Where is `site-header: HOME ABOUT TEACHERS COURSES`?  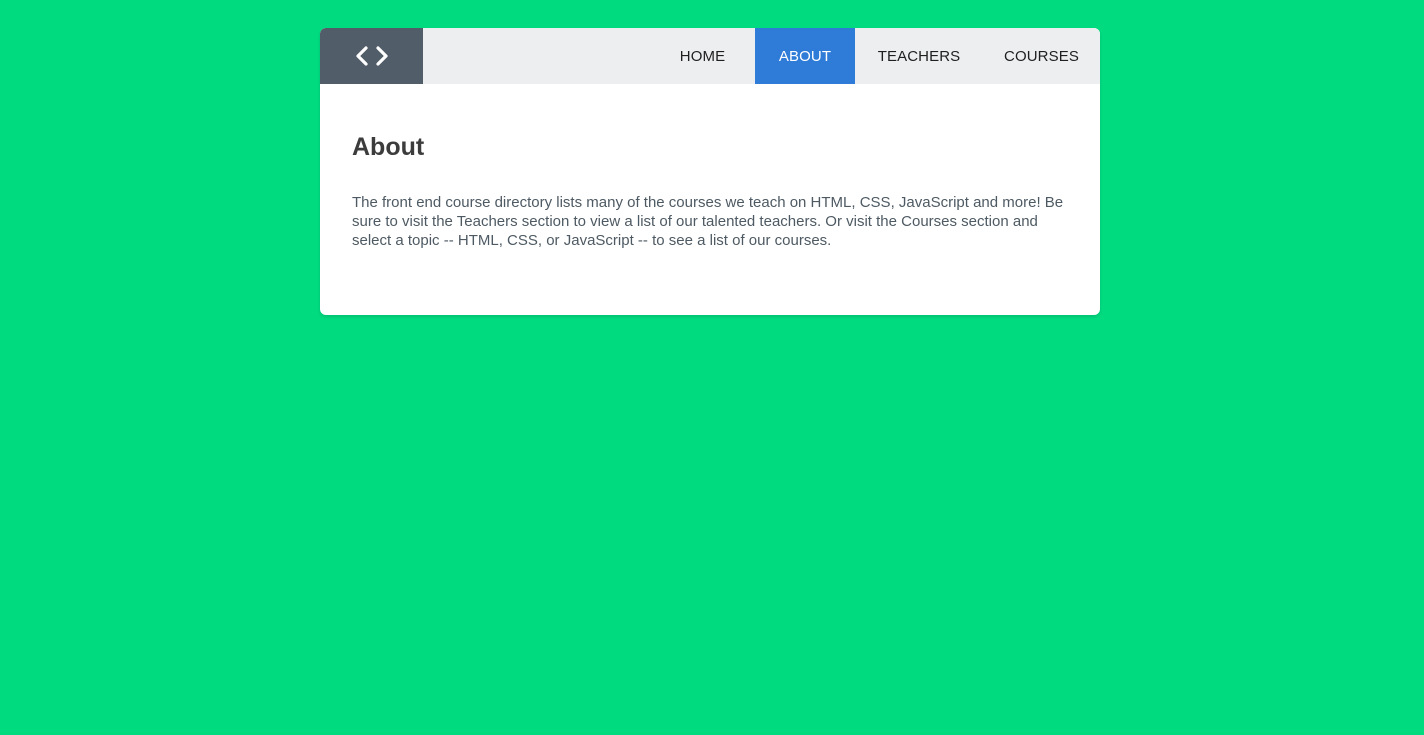
site-header: HOME ABOUT TEACHERS COURSES is located at coordinates (710, 56).